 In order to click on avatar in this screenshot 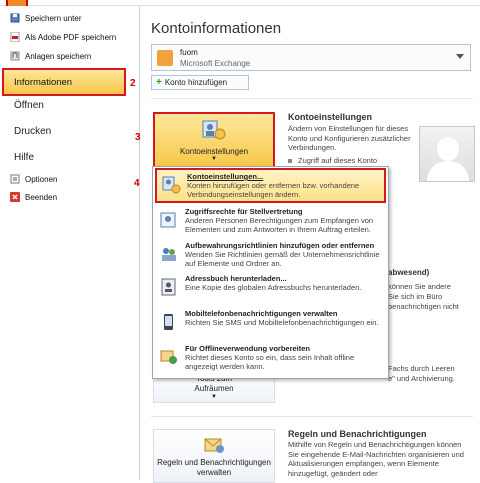, I will do `click(447, 154)`.